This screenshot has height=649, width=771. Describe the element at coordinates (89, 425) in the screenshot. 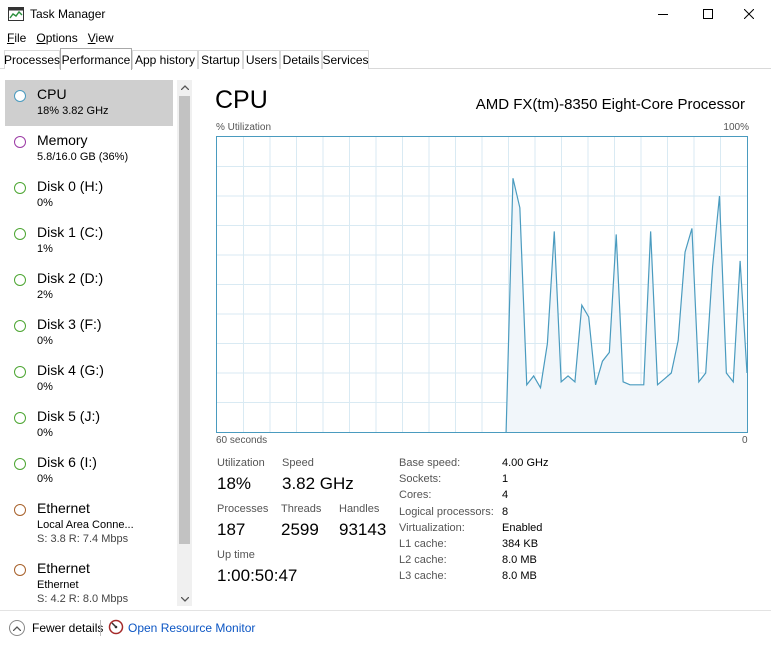

I see `sidebar-item-disk-5-j: Disk 5 (J:) 0%` at that location.